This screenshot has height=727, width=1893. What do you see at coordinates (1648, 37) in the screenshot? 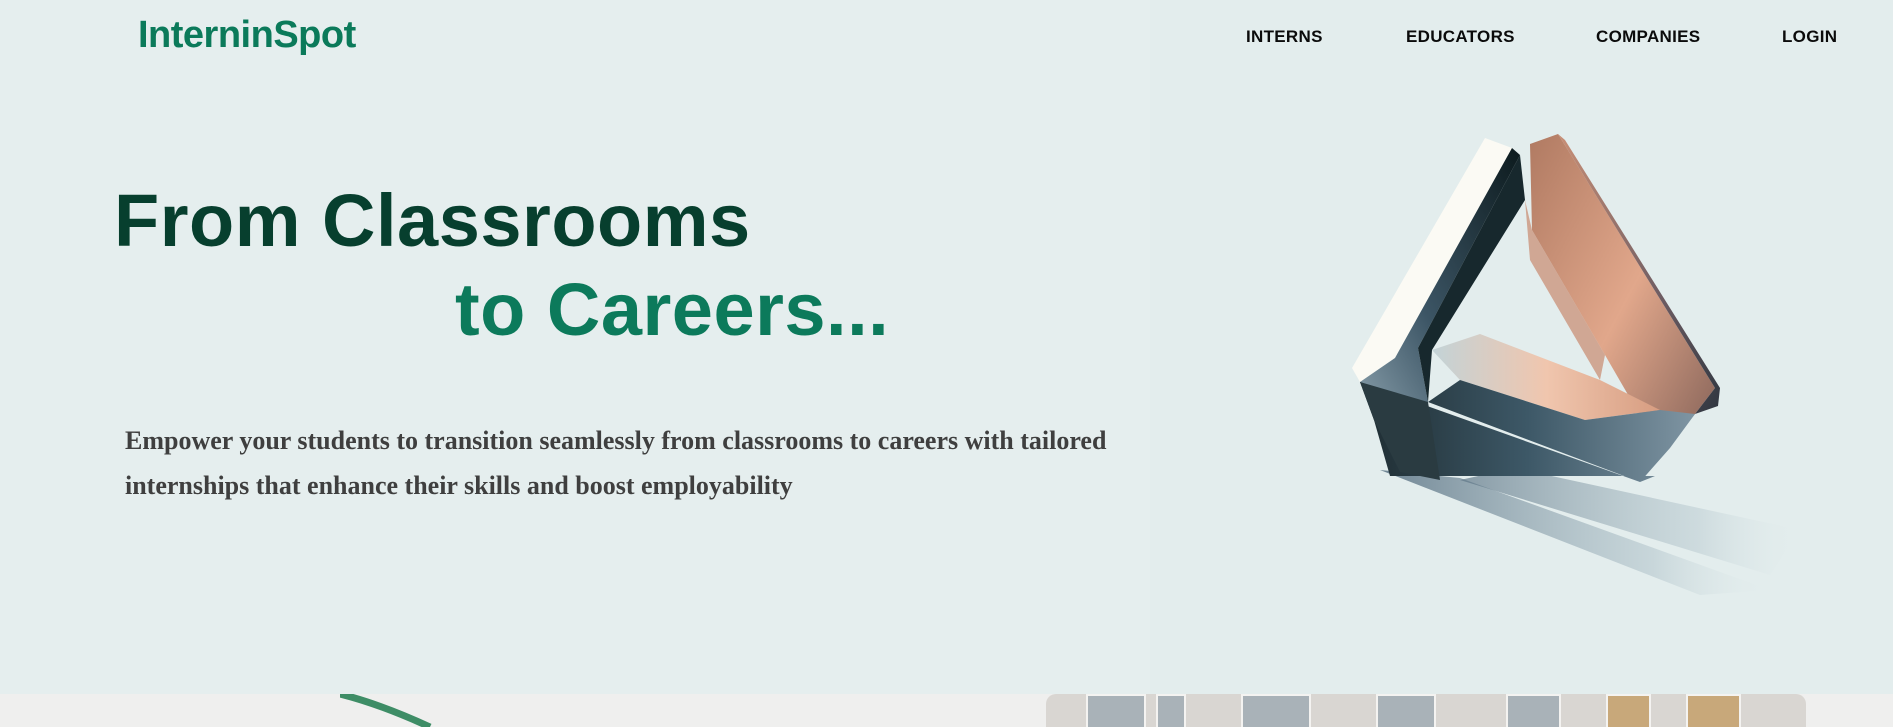
I see `nav-companies: COMPANIES` at bounding box center [1648, 37].